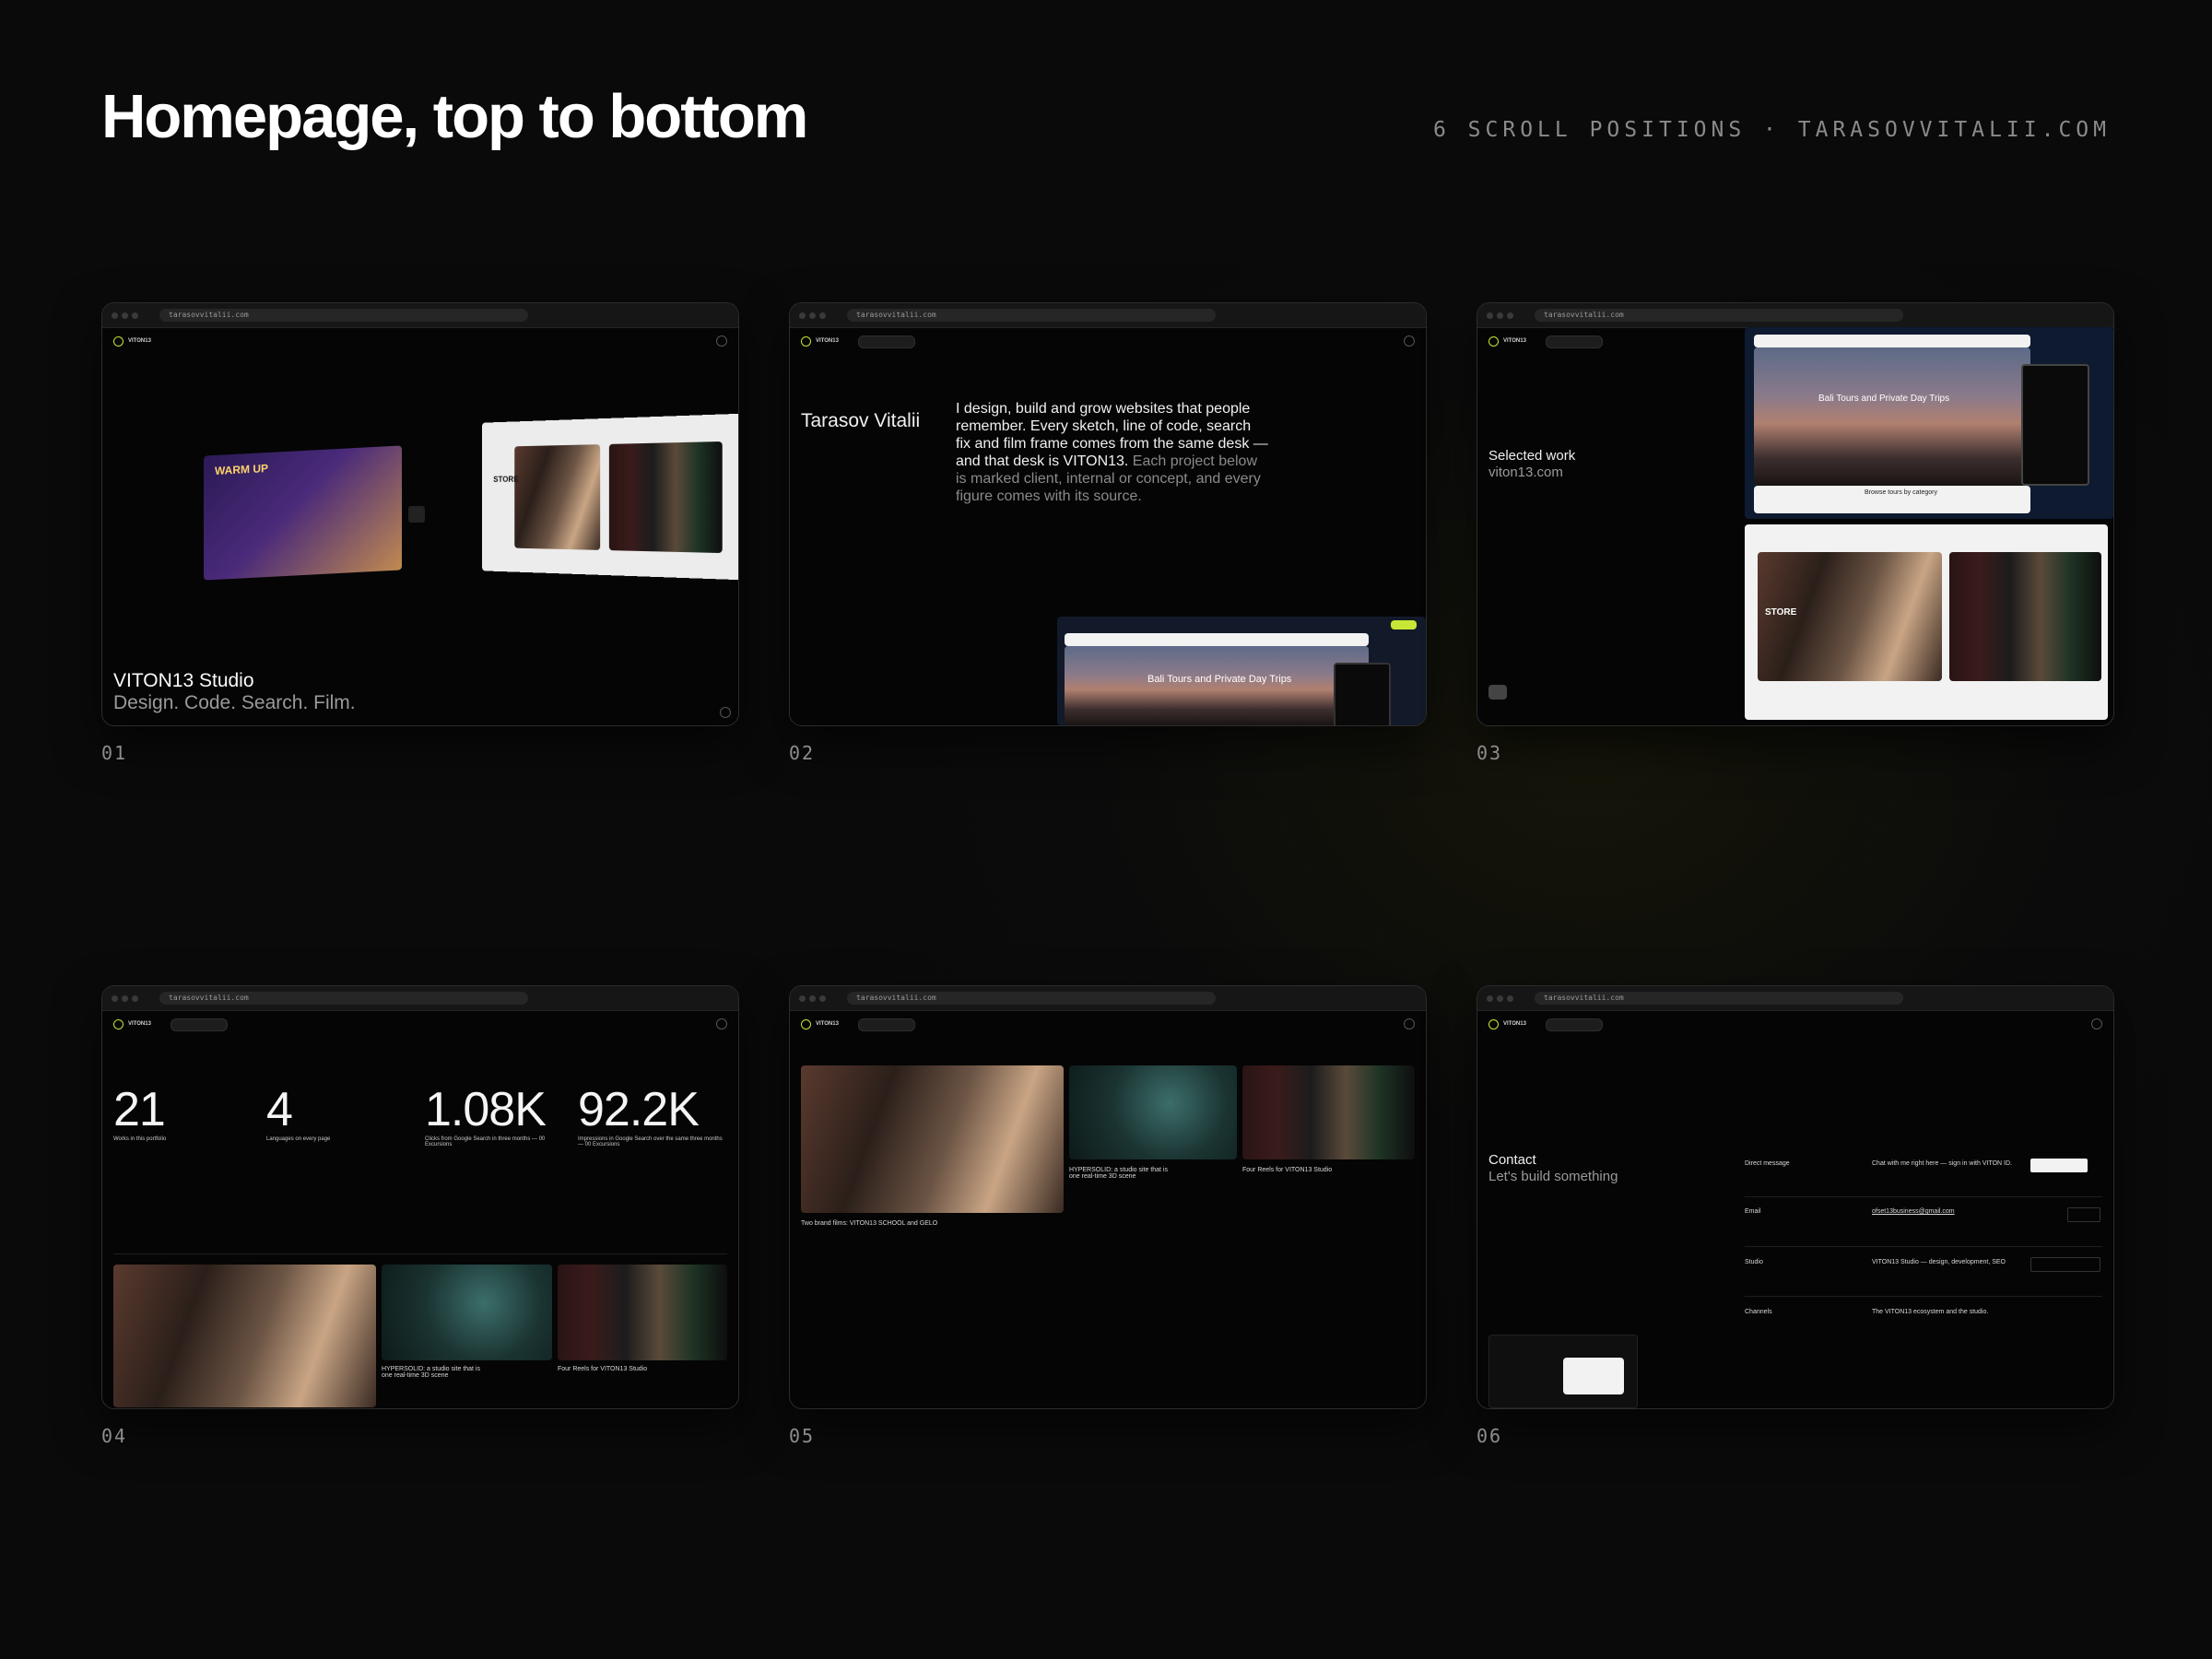 This screenshot has width=2212, height=1659. Describe the element at coordinates (1913, 1211) in the screenshot. I see `contact-row-value: ofset13business@gmail.com` at that location.